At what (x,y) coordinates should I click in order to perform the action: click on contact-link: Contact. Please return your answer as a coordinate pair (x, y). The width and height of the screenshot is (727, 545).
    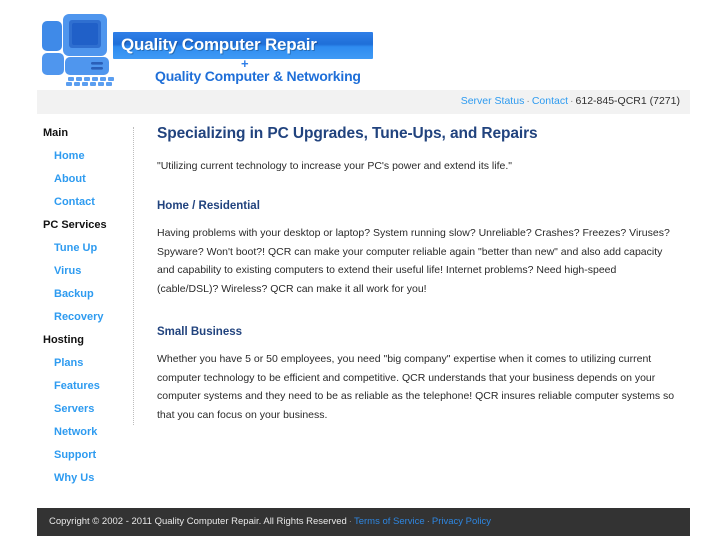
    Looking at the image, I should click on (550, 101).